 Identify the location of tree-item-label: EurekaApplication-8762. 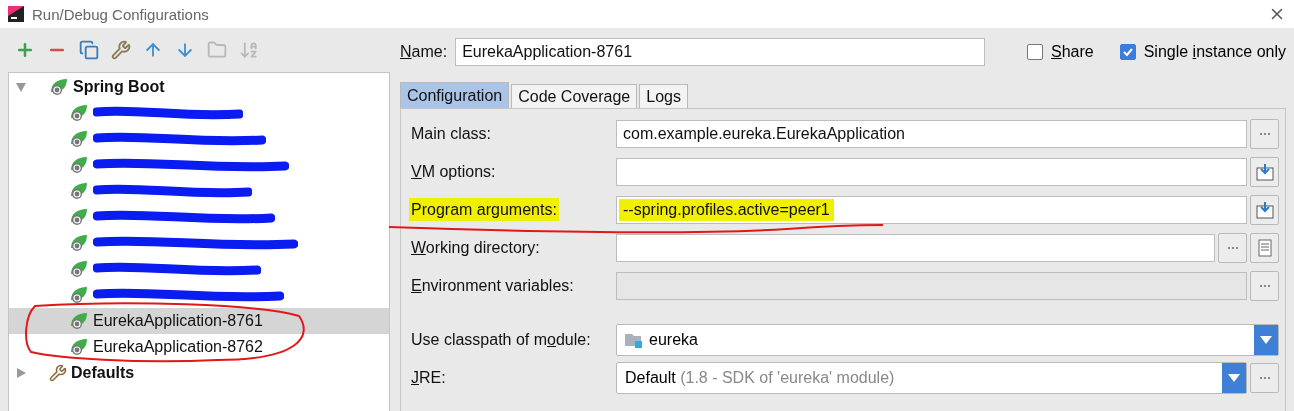
(178, 347).